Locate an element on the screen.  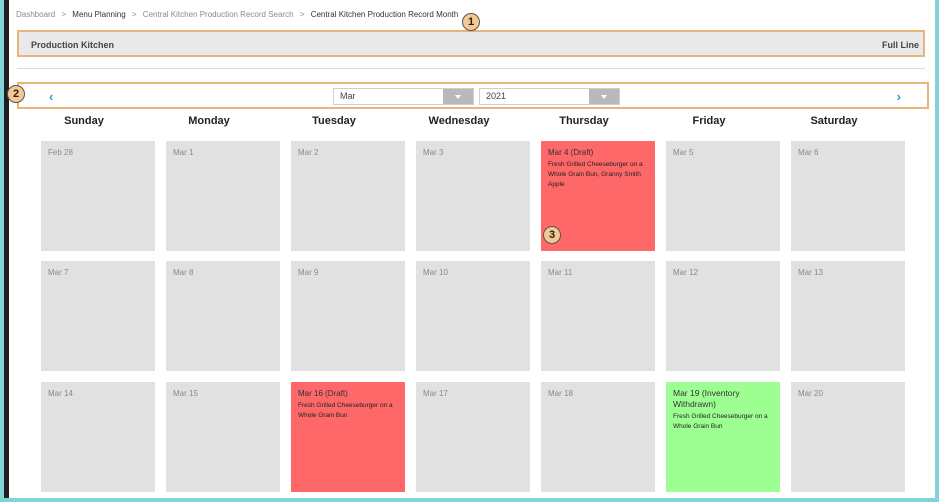
year-select: 2021 is located at coordinates (549, 96).